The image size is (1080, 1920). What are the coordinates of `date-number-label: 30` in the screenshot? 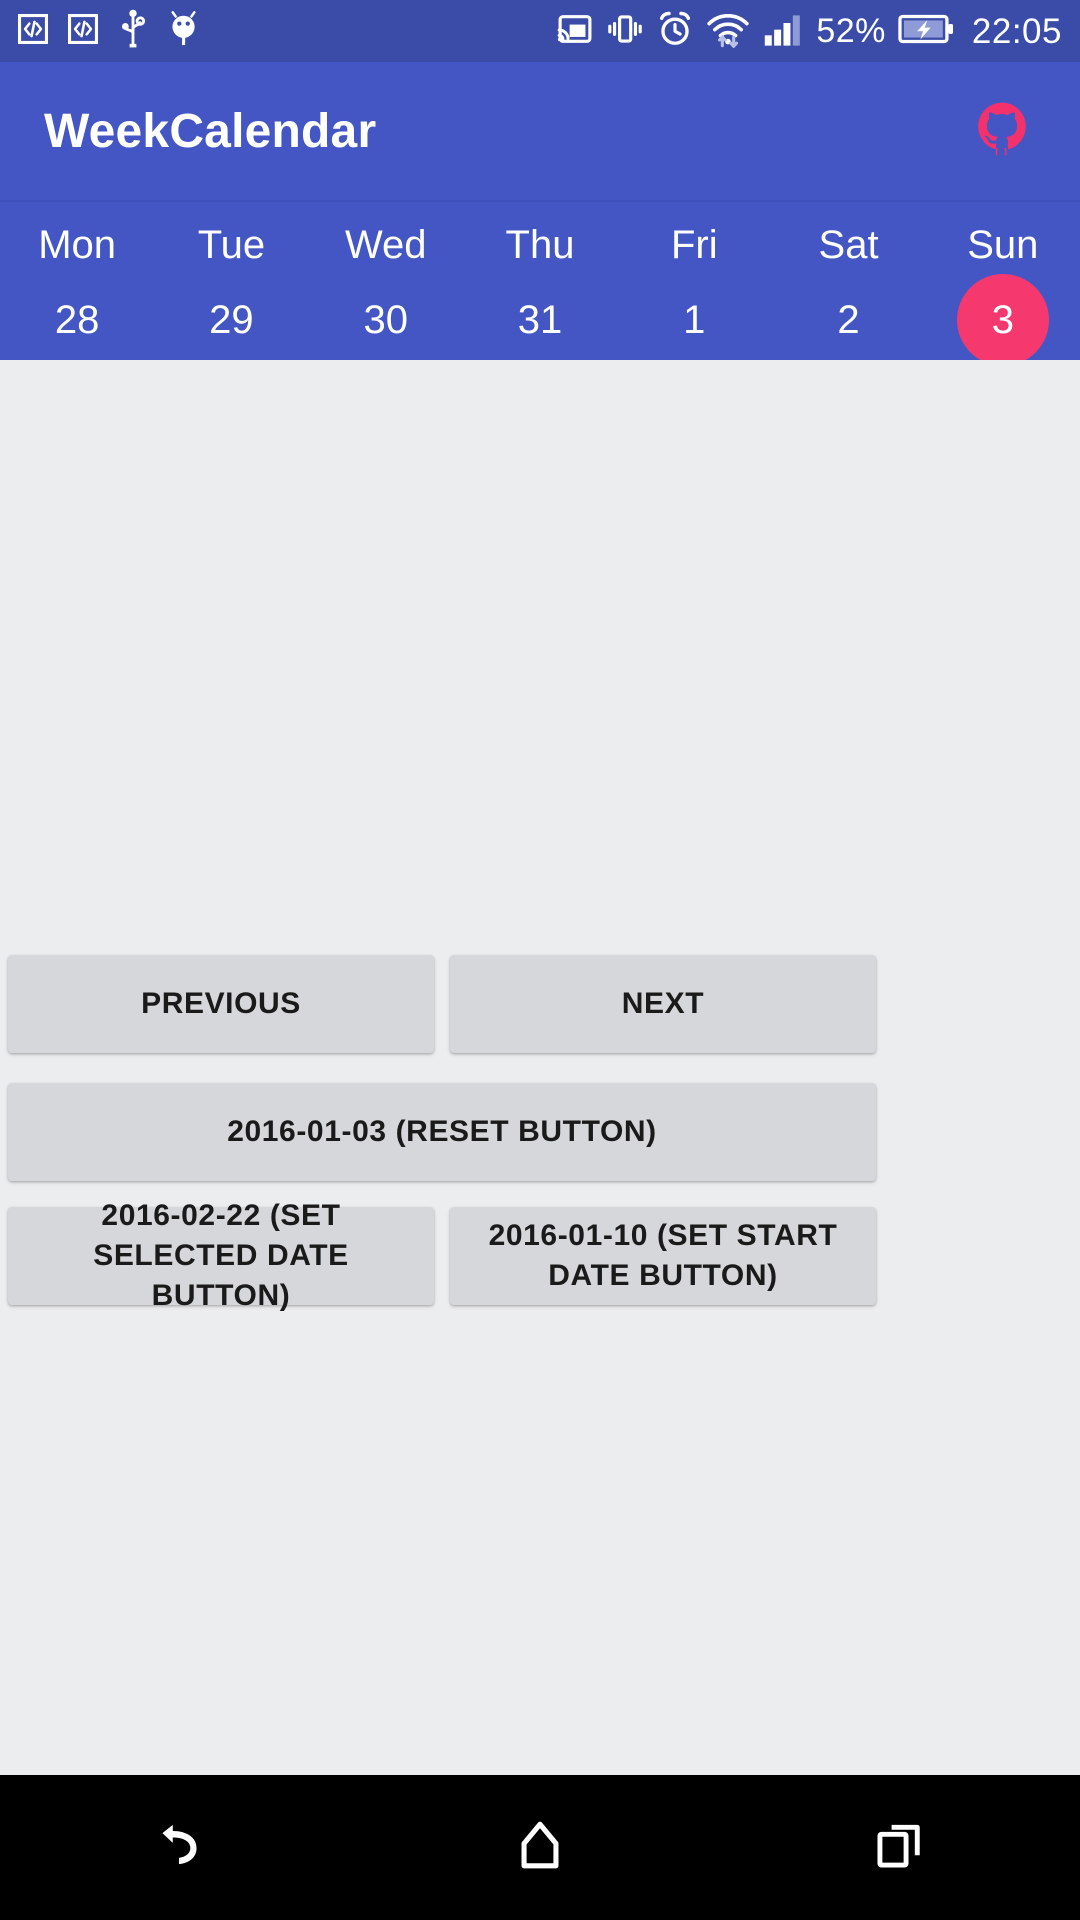 It's located at (385, 320).